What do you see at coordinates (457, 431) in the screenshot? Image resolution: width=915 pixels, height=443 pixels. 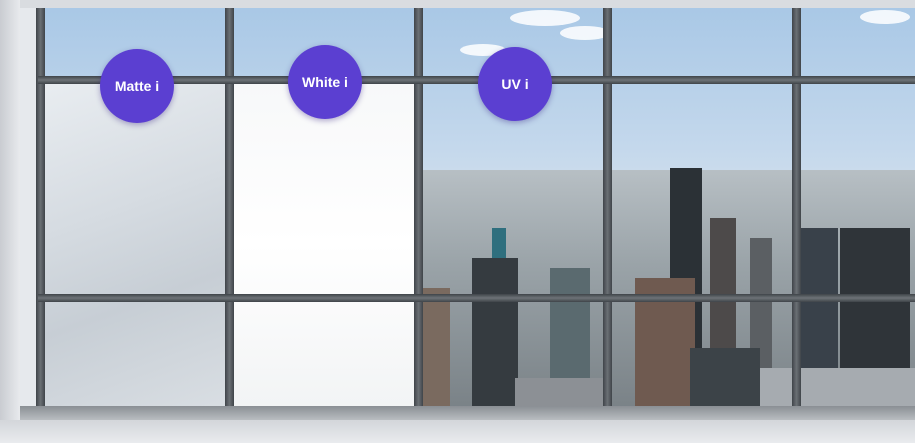 I see `floor` at bounding box center [457, 431].